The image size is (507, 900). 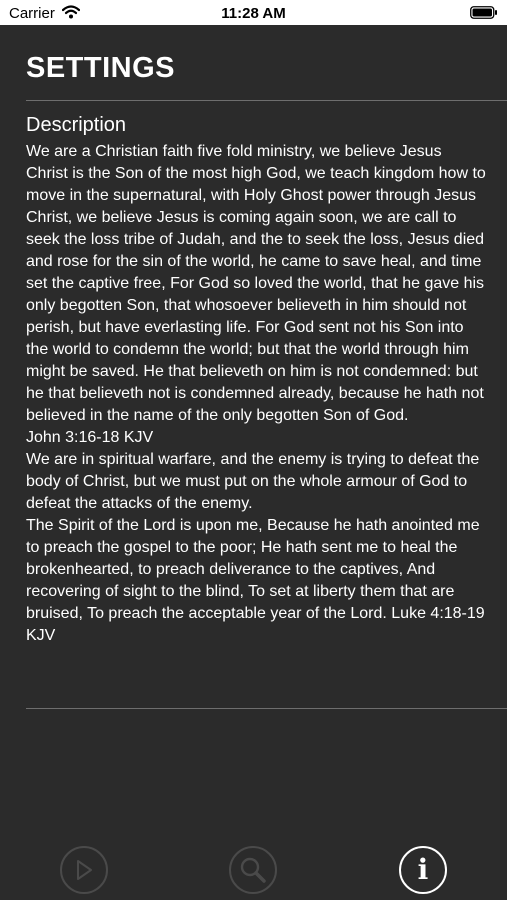 I want to click on search-icon, so click(x=253, y=870).